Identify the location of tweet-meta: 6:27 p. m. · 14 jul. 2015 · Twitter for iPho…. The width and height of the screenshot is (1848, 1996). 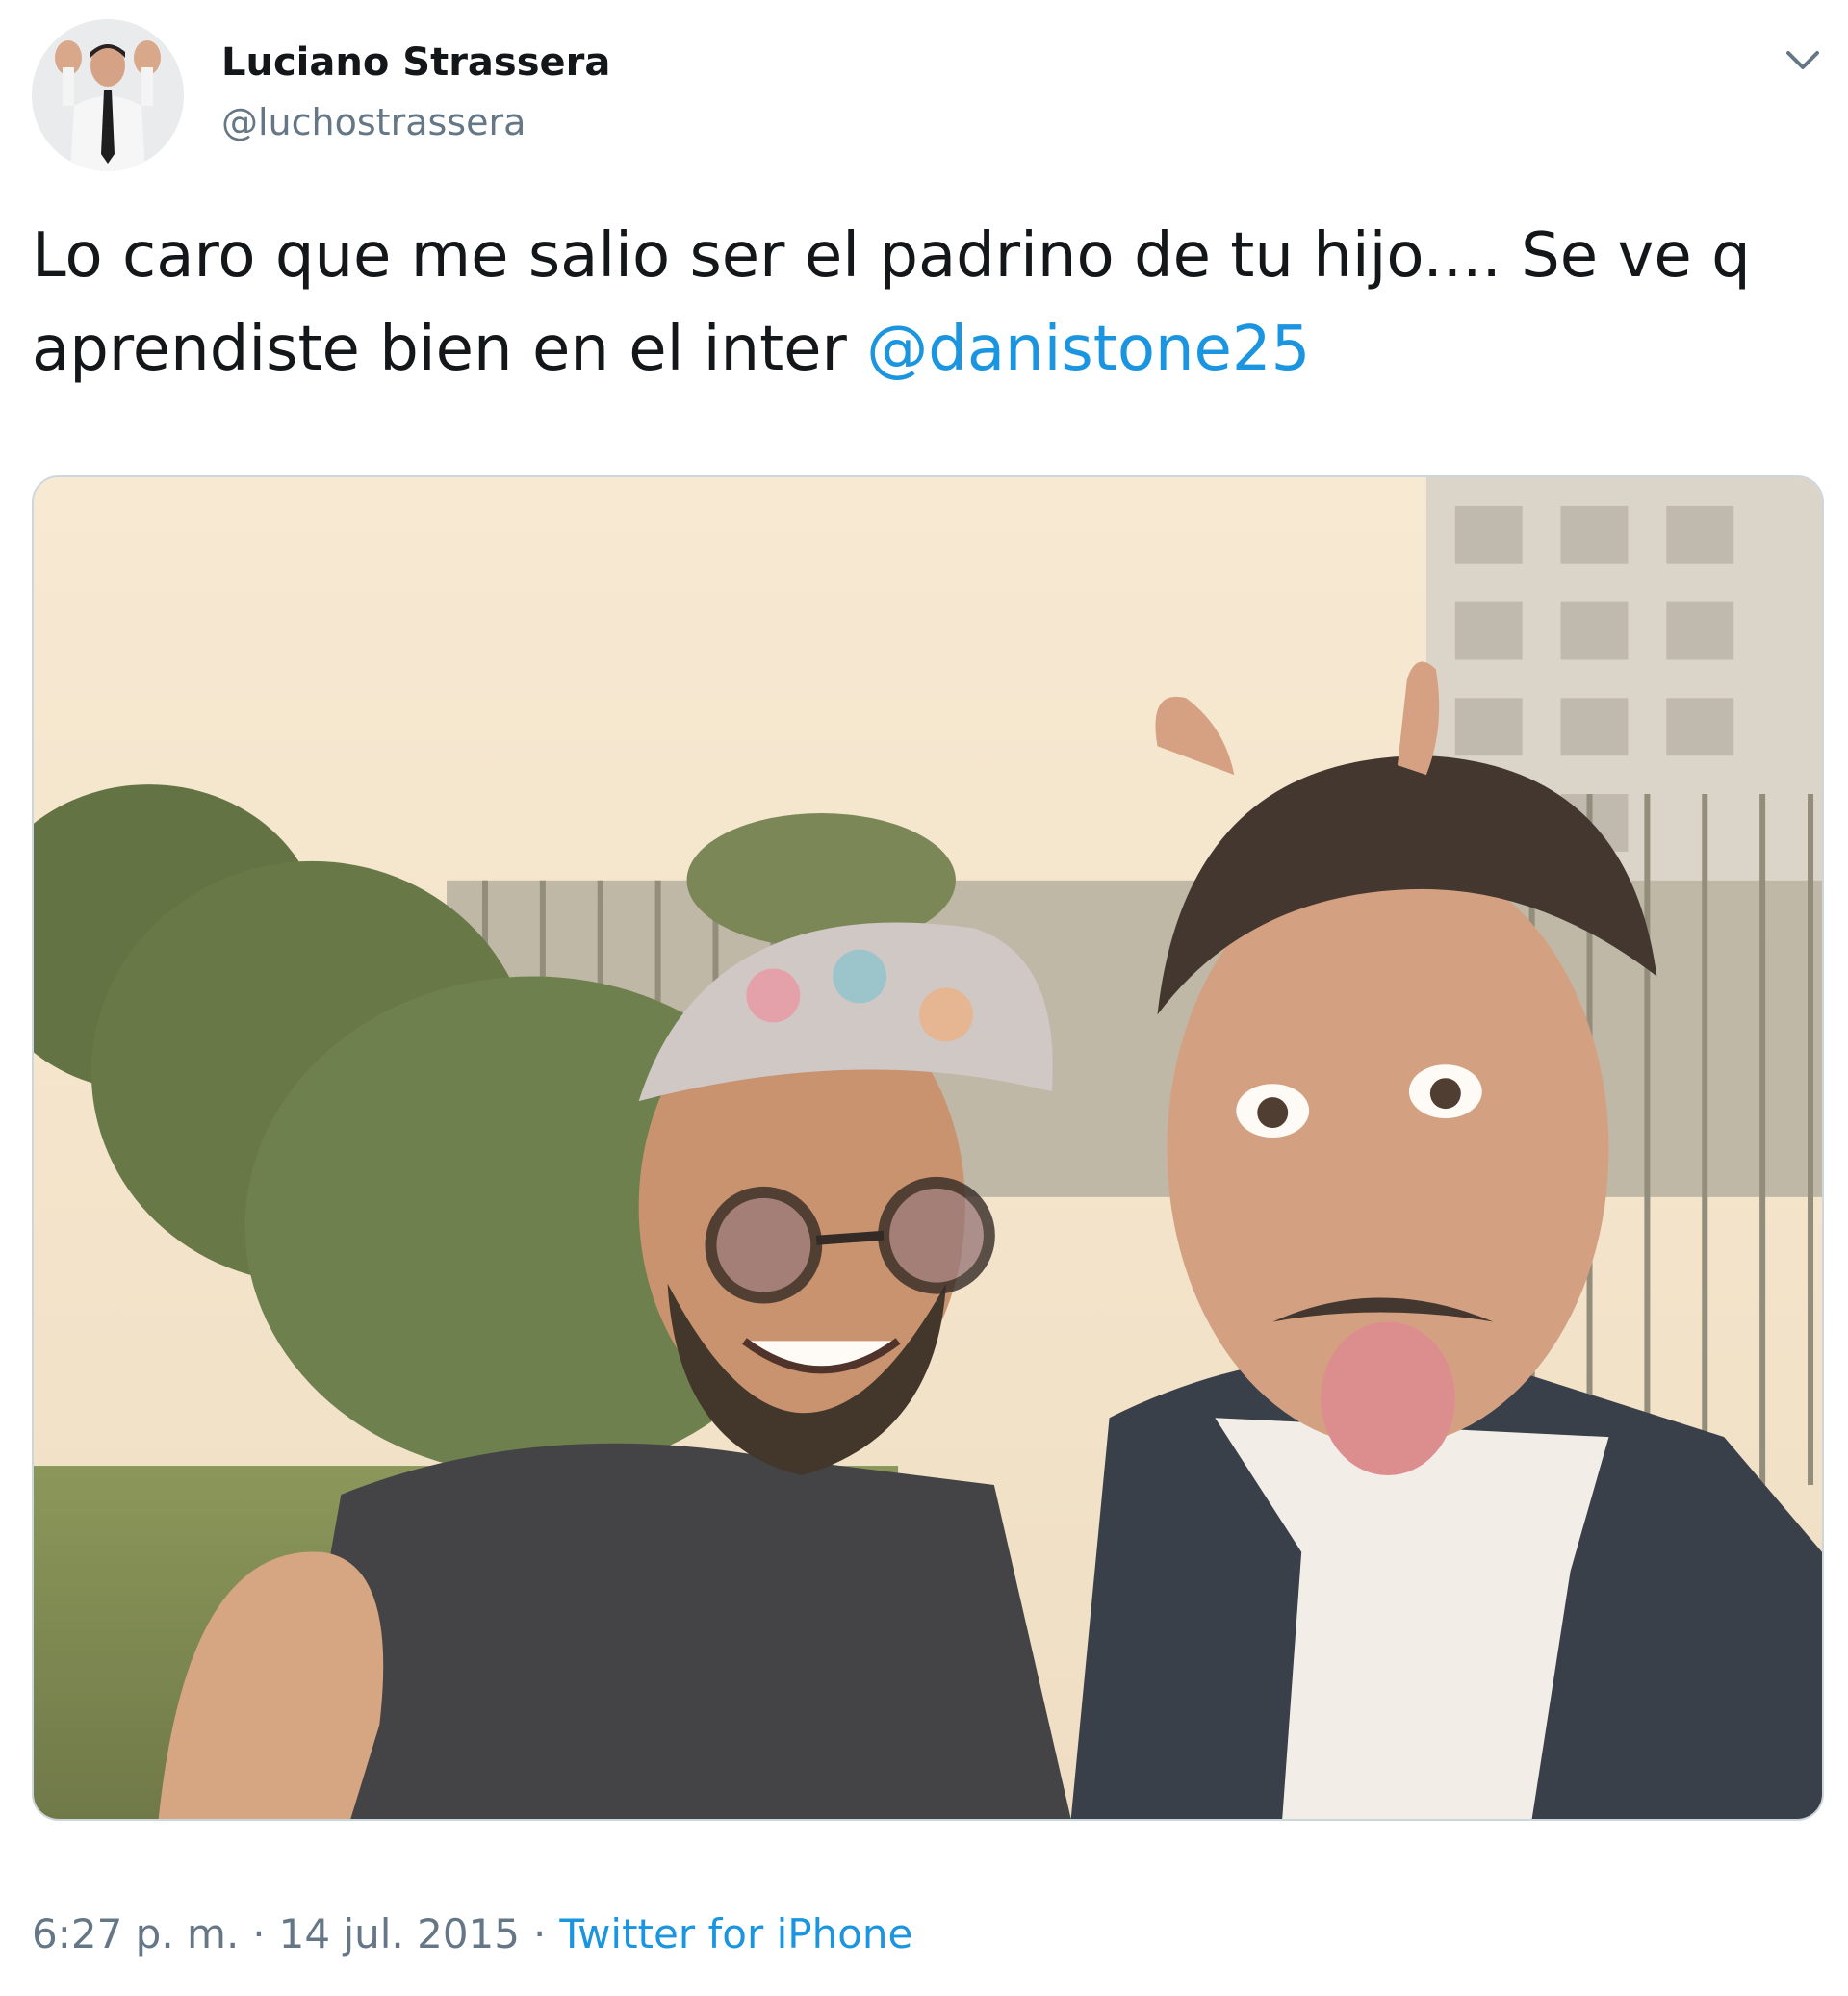
(472, 1934).